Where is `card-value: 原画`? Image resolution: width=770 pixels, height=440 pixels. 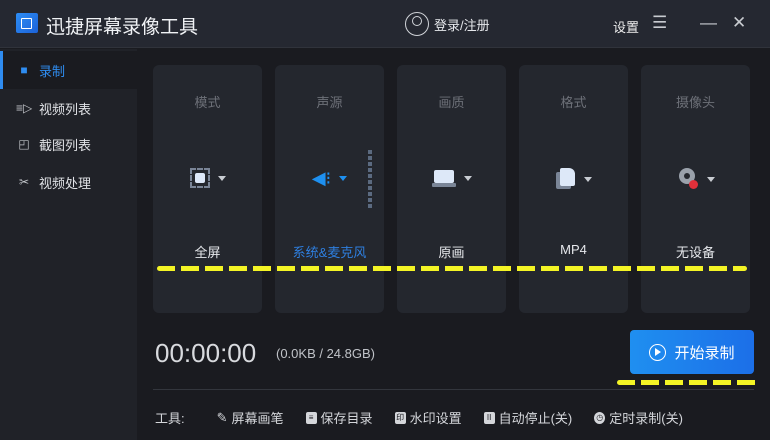
card-value: 原画 is located at coordinates (451, 252).